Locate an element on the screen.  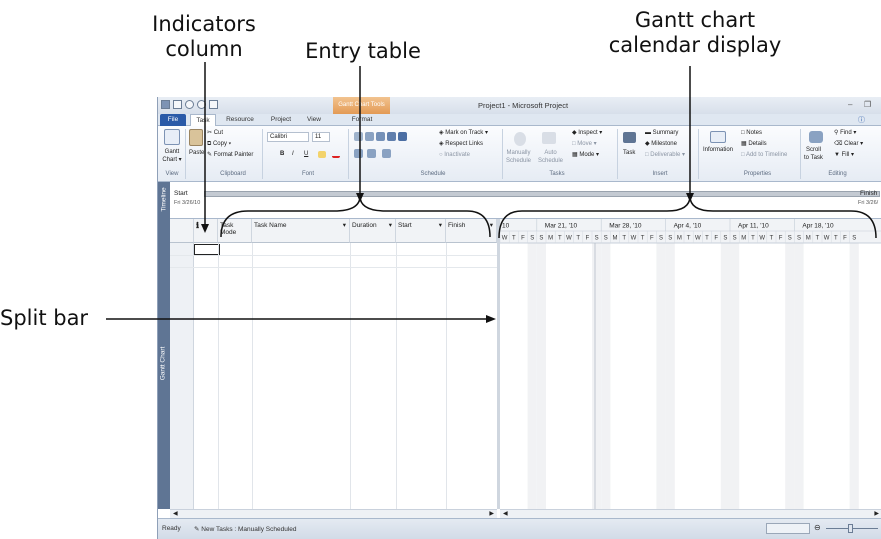
column-divider is located at coordinates (350, 376).